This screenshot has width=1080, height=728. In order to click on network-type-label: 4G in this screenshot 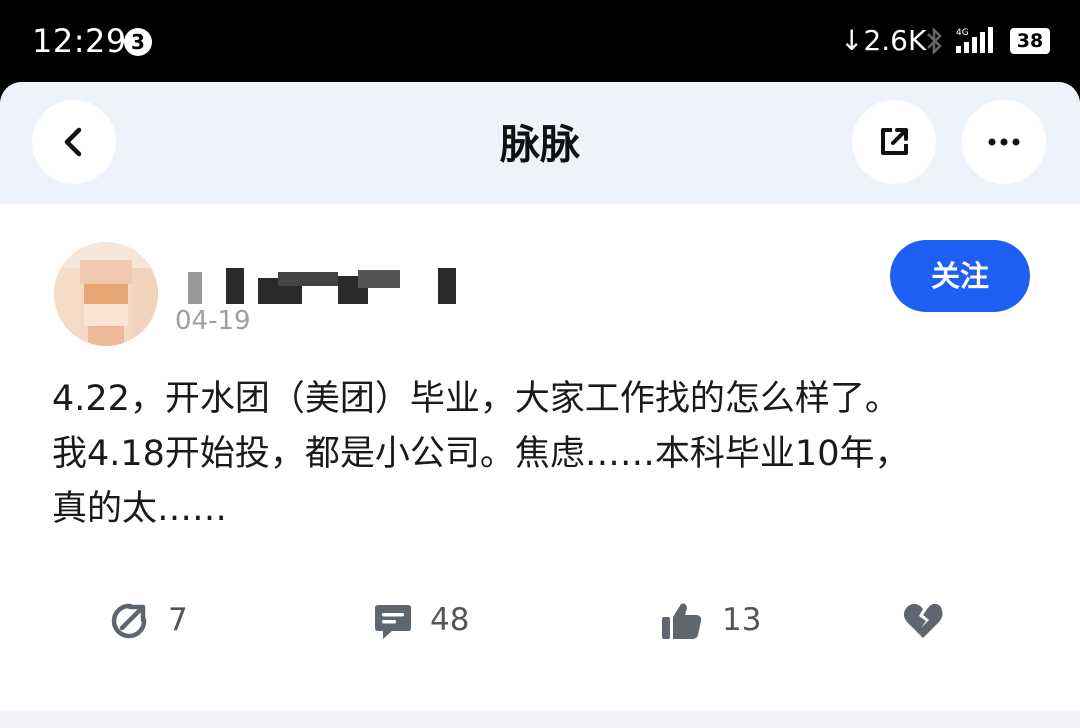, I will do `click(962, 33)`.